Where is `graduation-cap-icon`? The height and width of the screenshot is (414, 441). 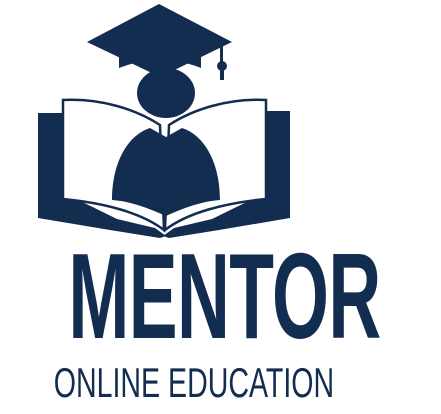 graduation-cap-icon is located at coordinates (159, 42).